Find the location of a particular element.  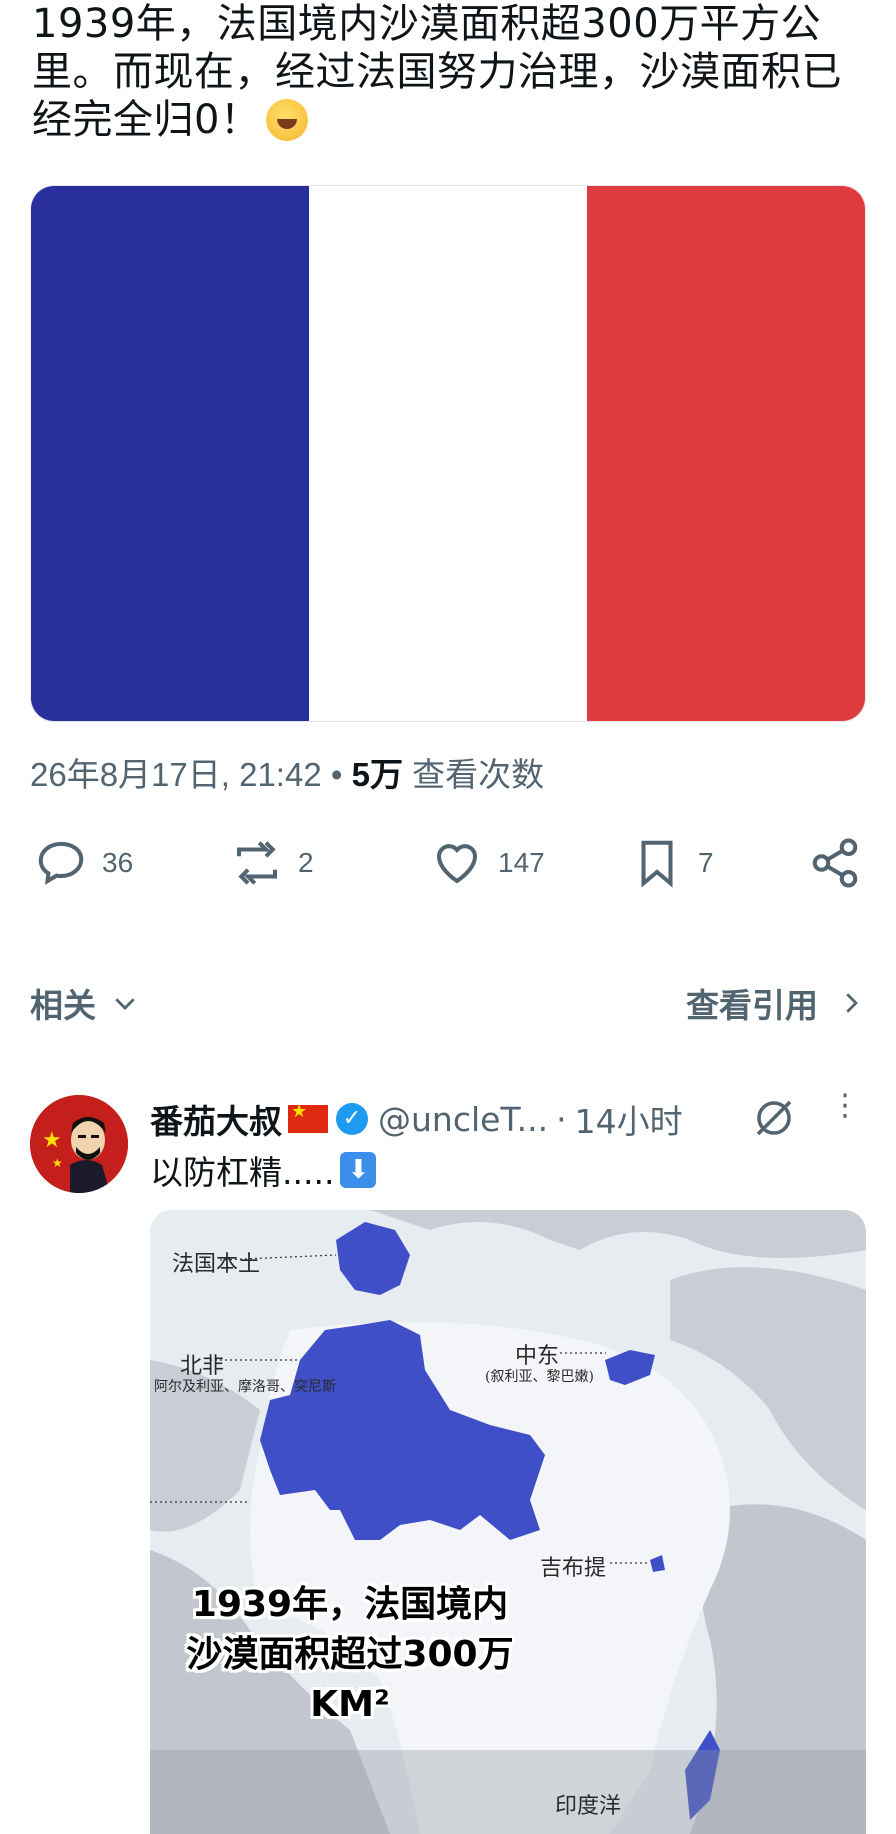

map-label-france: 法国本土 is located at coordinates (216, 1264).